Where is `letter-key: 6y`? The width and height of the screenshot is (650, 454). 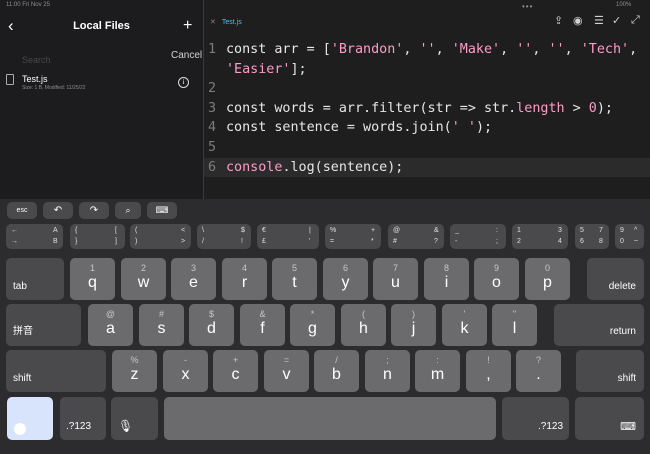 letter-key: 6y is located at coordinates (345, 279).